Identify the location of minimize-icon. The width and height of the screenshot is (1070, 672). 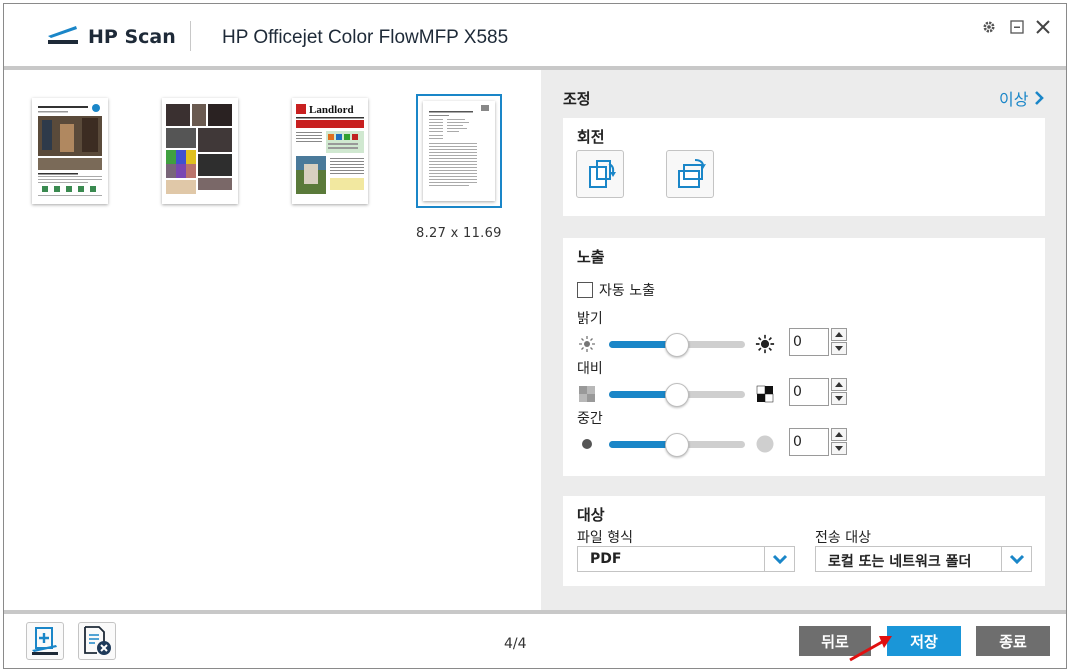
(1017, 27).